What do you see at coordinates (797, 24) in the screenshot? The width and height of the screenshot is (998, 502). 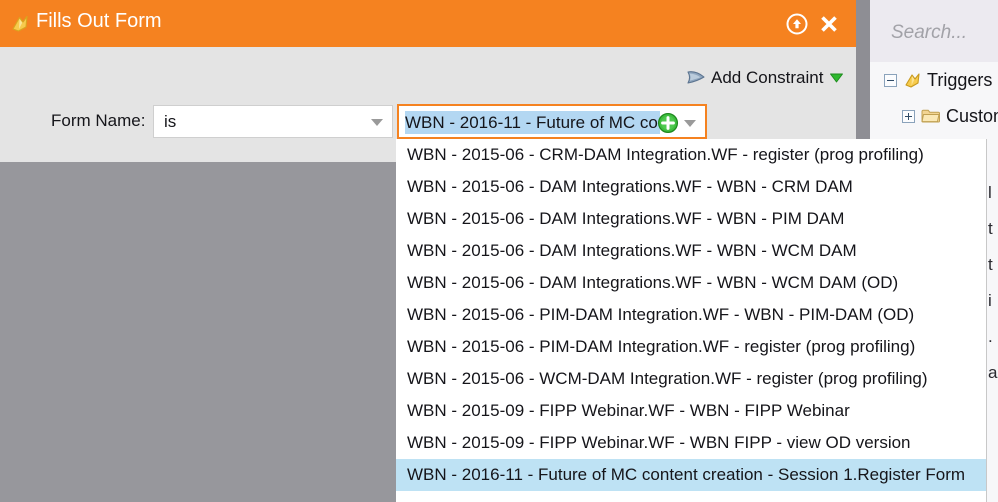 I see `circle-up-arrow-icon` at bounding box center [797, 24].